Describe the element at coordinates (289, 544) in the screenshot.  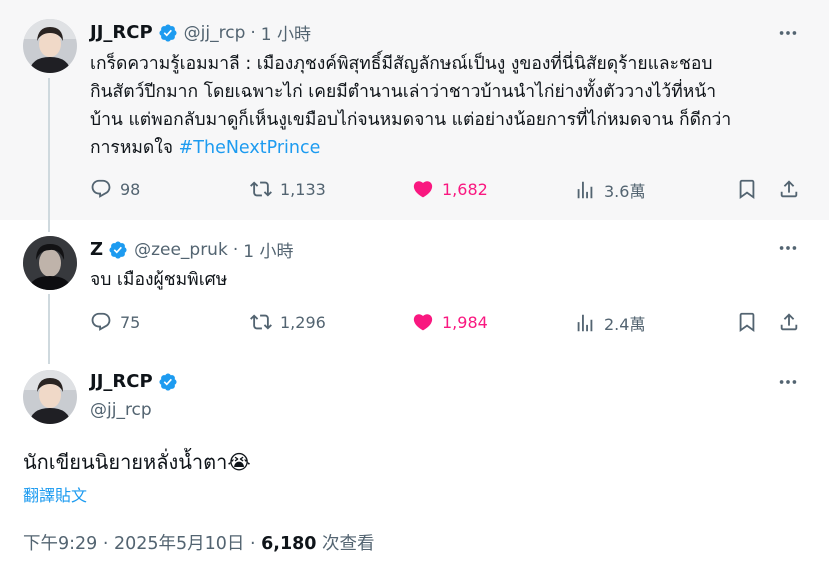
I see `views-count: 6,180` at that location.